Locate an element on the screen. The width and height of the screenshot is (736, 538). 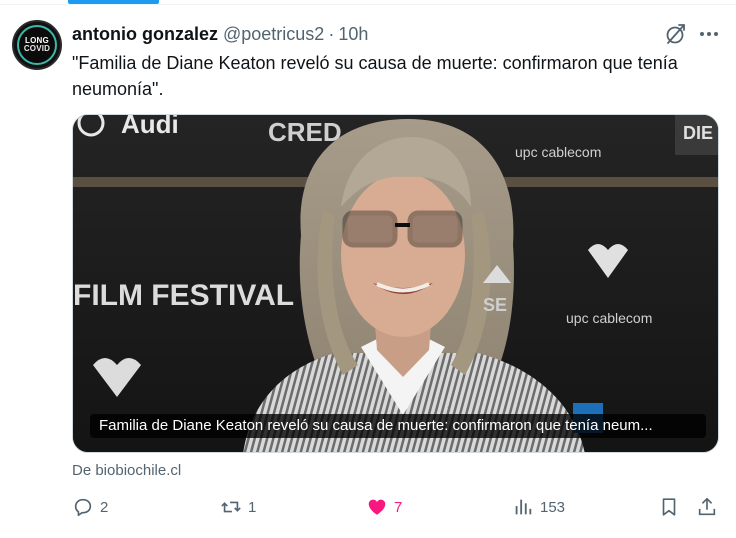
like-count: 7 is located at coordinates (398, 507).